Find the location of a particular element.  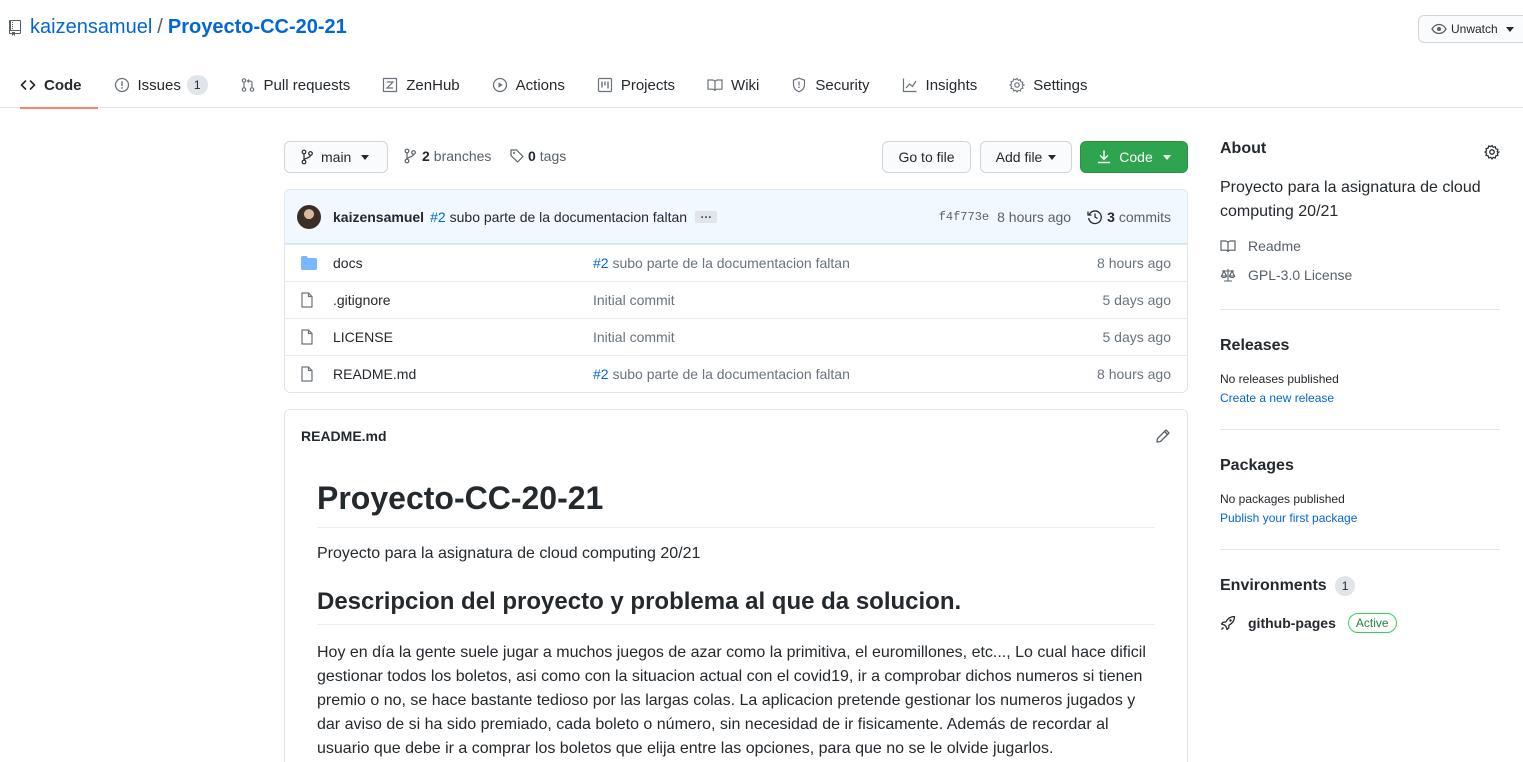

about-title: About is located at coordinates (1243, 148).